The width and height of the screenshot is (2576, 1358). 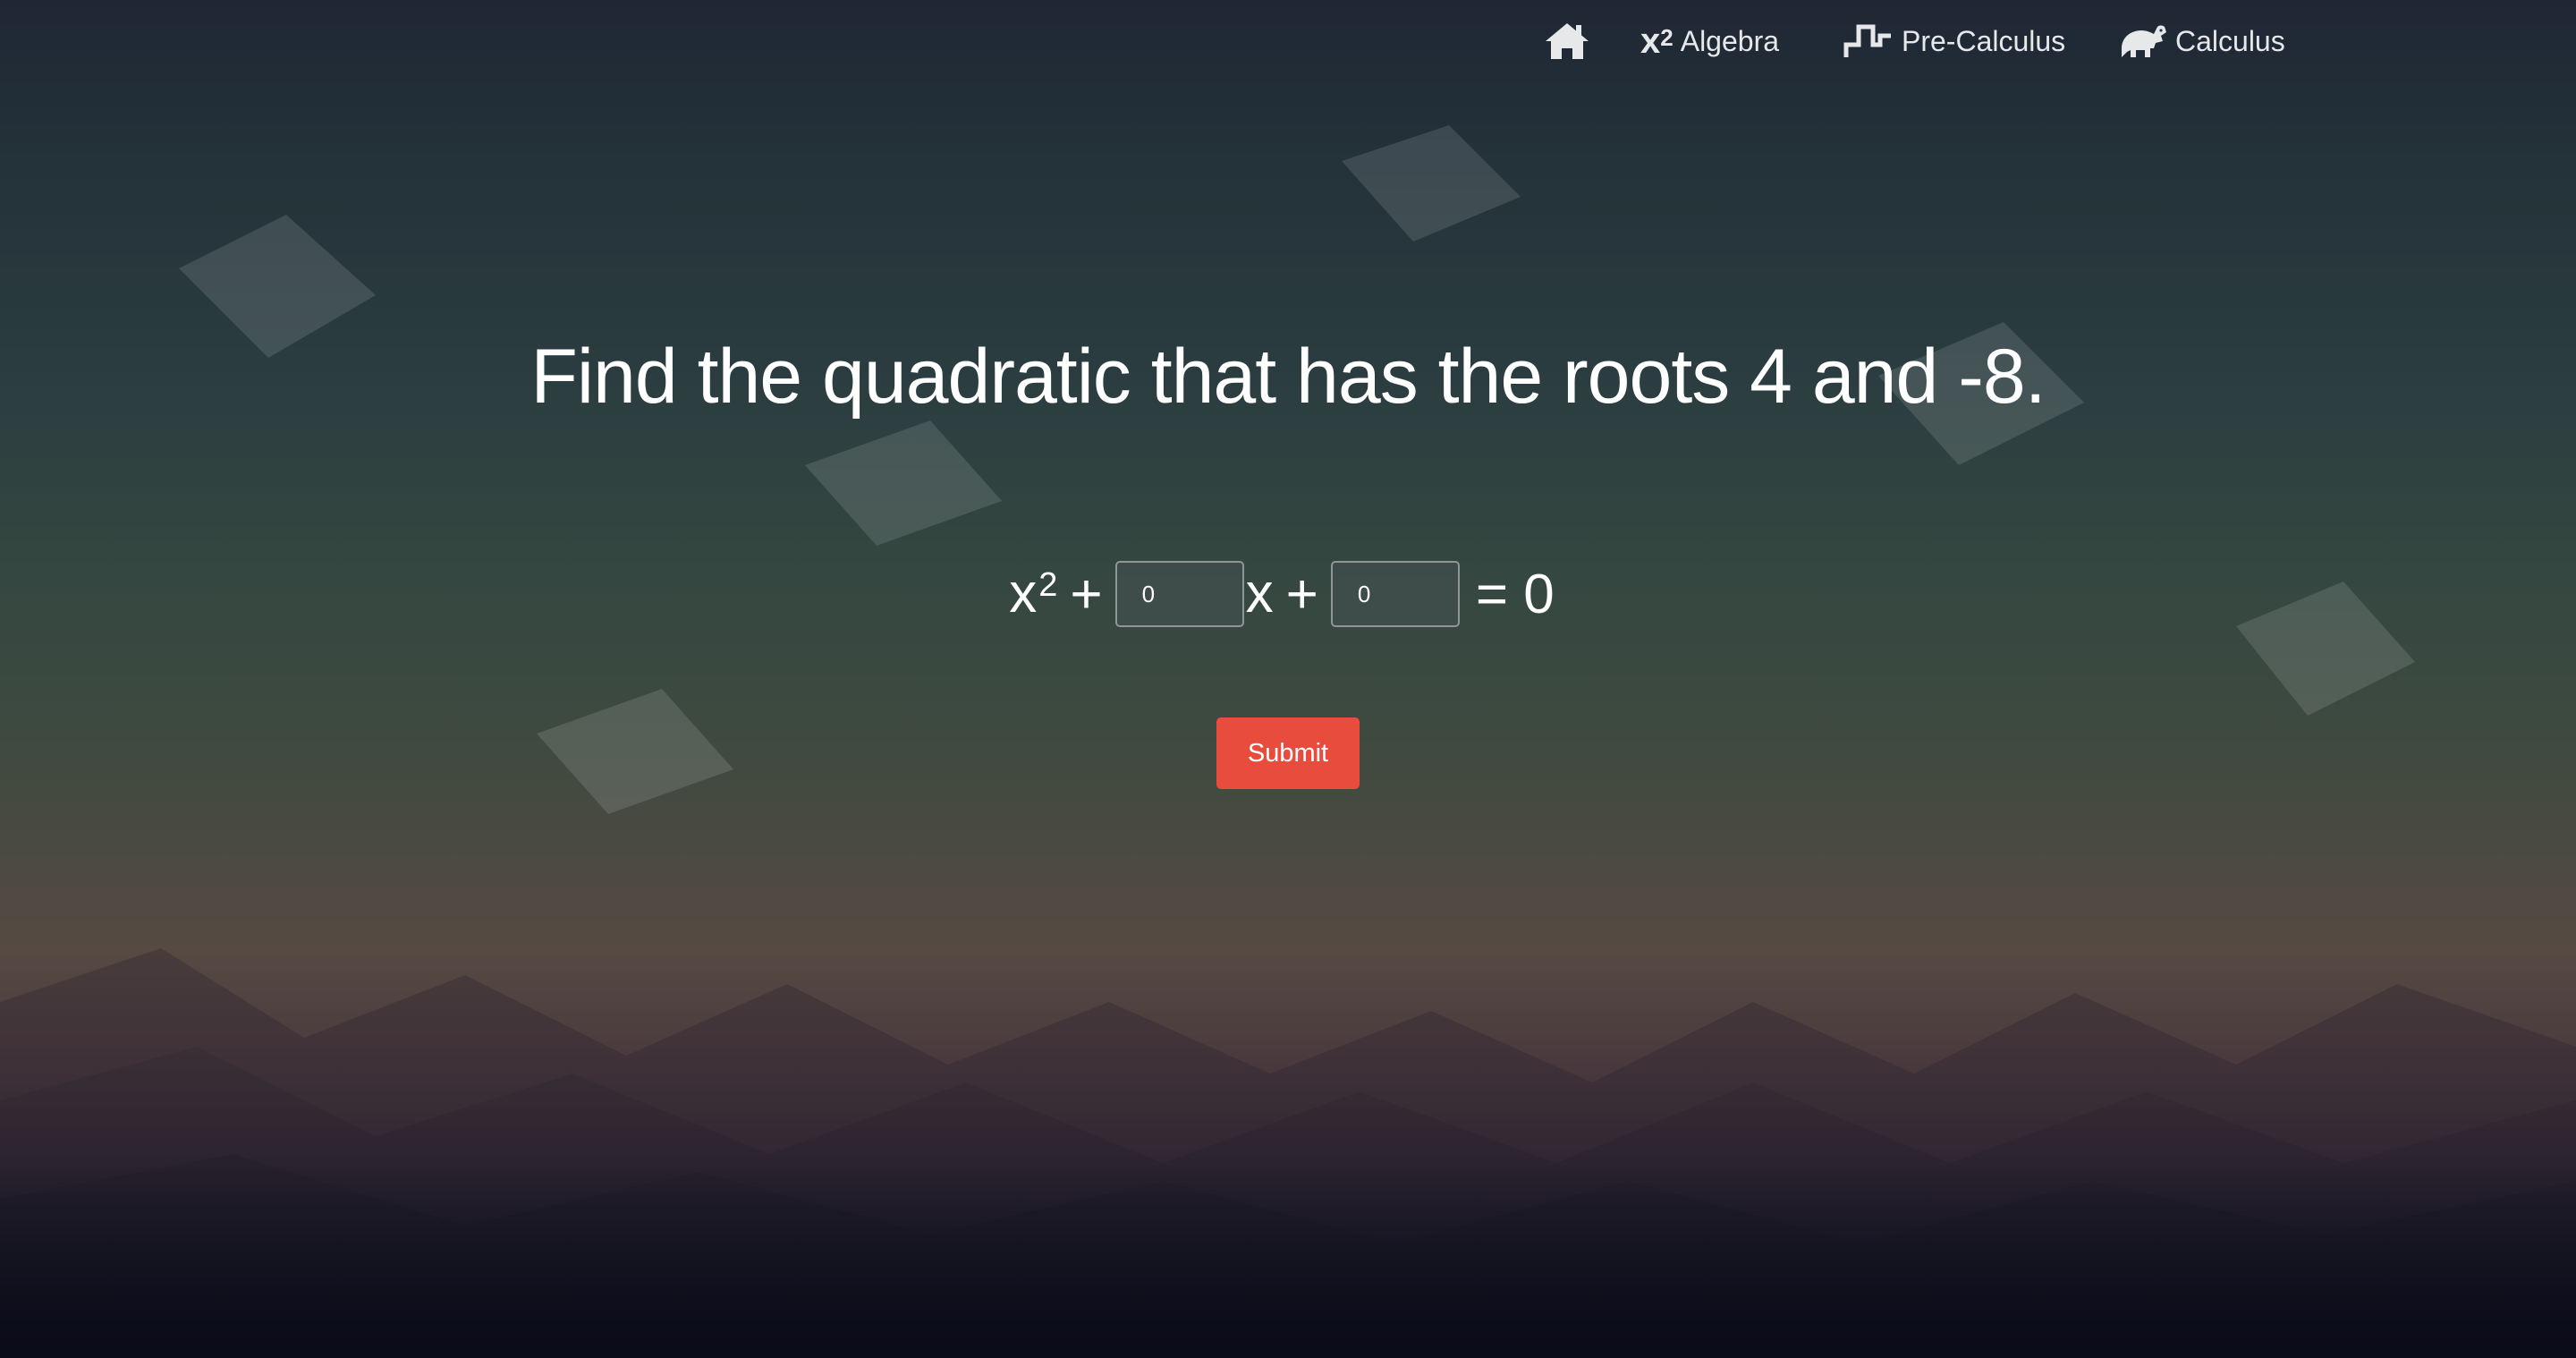 I want to click on nav-home-link, so click(x=1570, y=42).